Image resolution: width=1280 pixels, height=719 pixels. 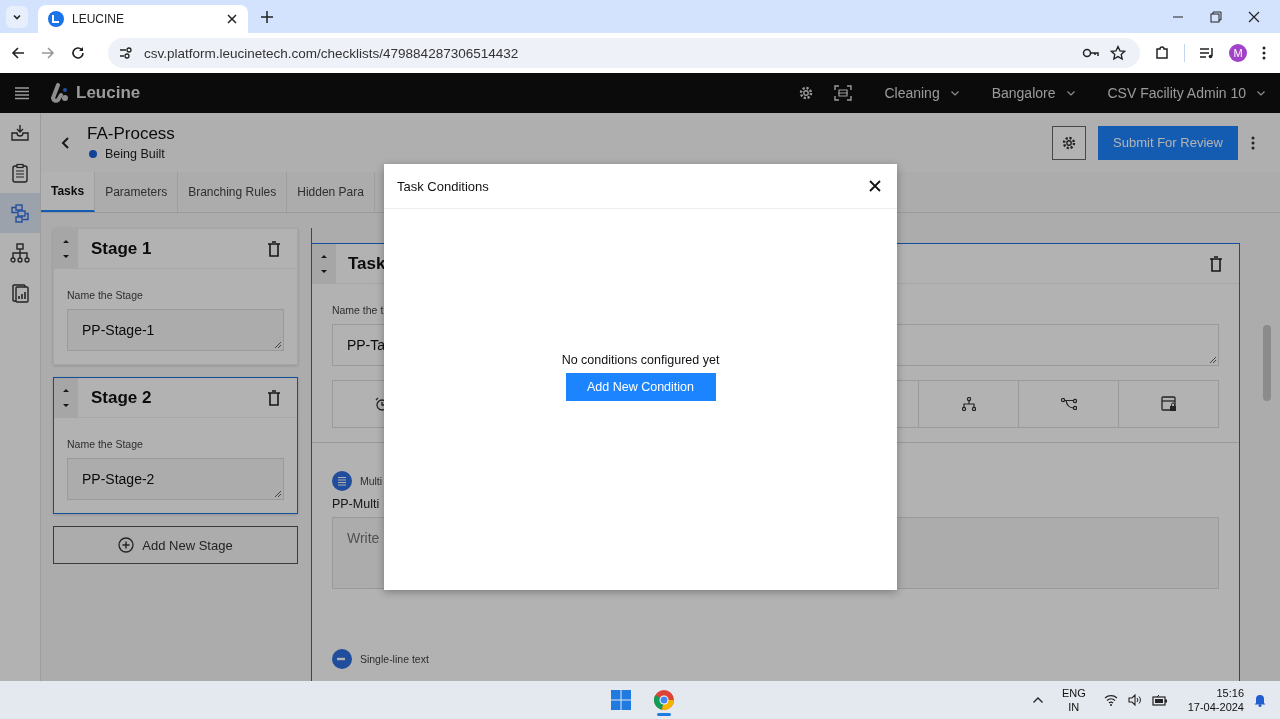 I want to click on scan-icon, so click(x=843, y=93).